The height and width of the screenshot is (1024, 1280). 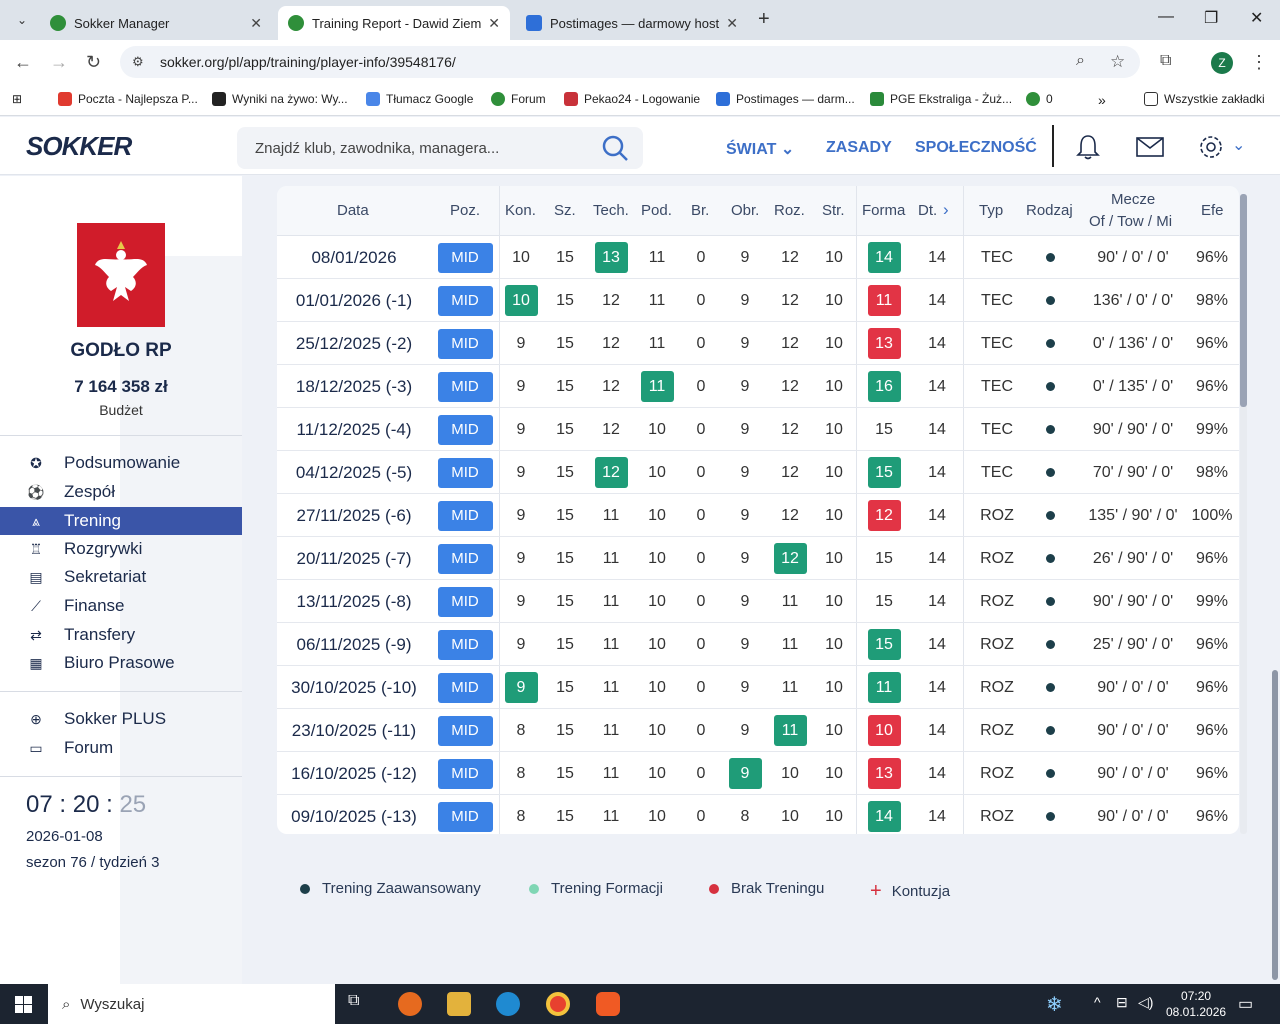 What do you see at coordinates (156, 23) in the screenshot?
I see `tab-sokker-manager: Sokker Manager ✕` at bounding box center [156, 23].